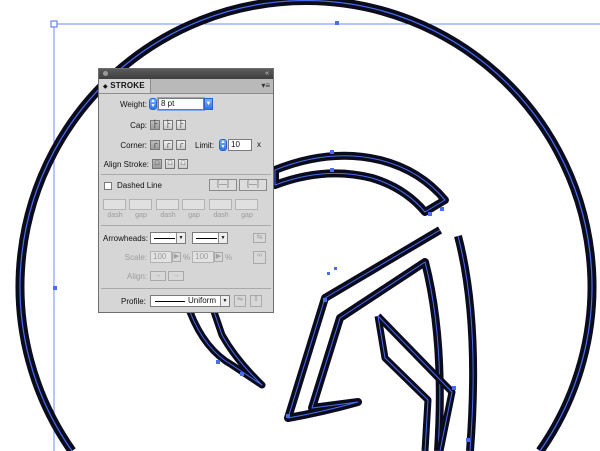 This screenshot has height=451, width=600. I want to click on gap-1-label: gap, so click(141, 215).